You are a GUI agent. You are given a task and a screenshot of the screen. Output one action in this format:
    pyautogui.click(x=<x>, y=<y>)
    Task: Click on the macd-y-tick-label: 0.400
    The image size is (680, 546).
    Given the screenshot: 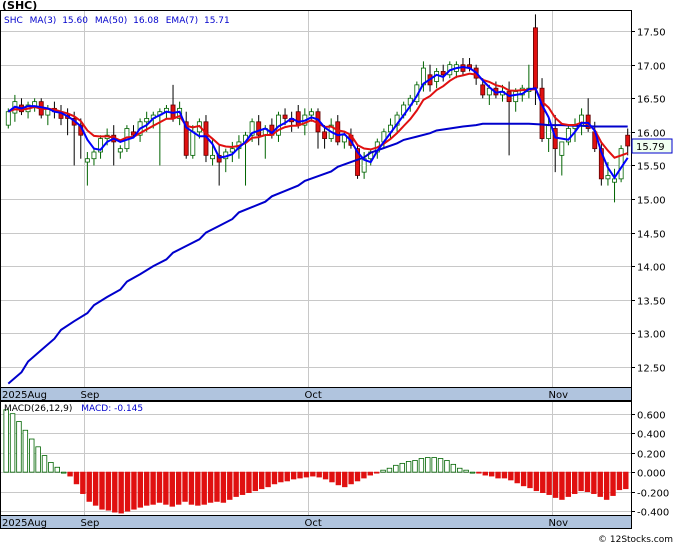 What is the action you would take?
    pyautogui.click(x=651, y=435)
    